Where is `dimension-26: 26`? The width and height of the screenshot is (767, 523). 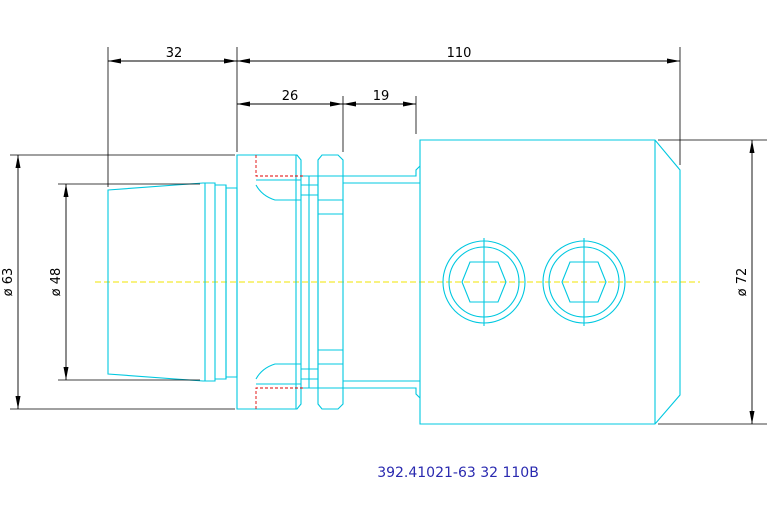 dimension-26: 26 is located at coordinates (290, 98).